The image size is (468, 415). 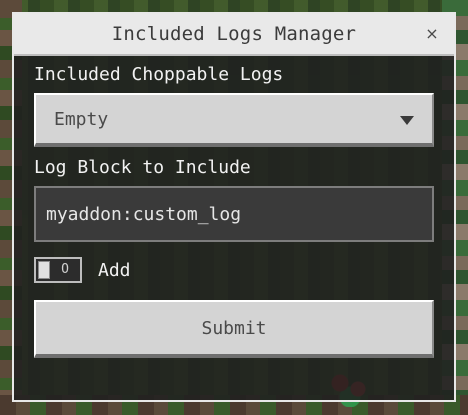 I want to click on dialog-title: Included Logs Manager, so click(x=234, y=34).